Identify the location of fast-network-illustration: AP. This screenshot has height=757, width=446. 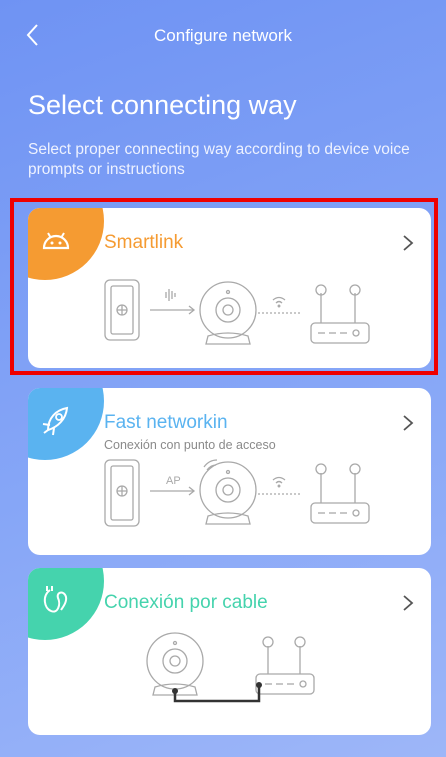
(237, 493).